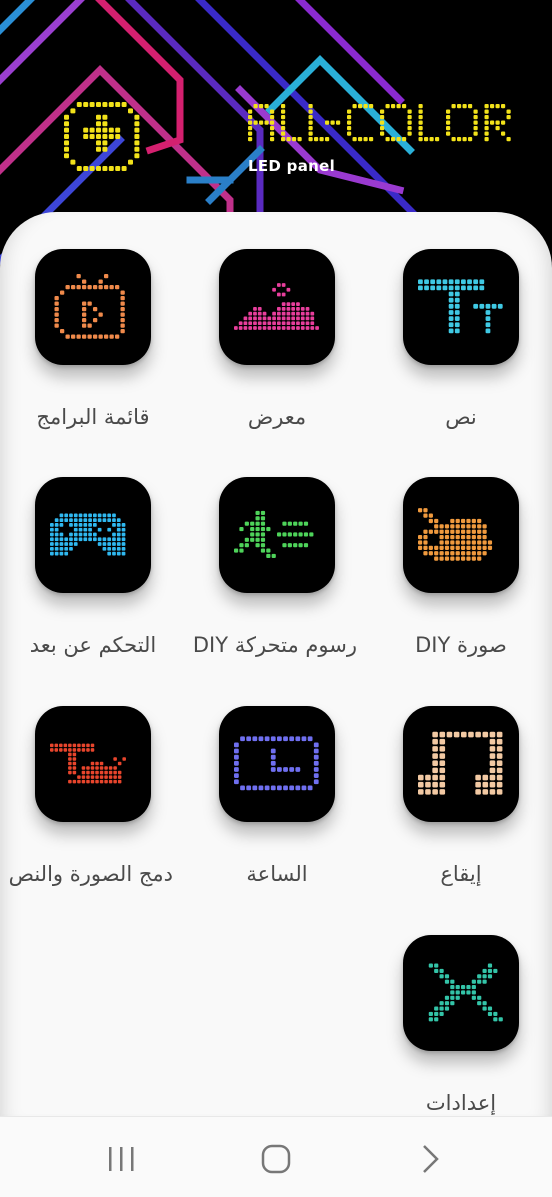  I want to click on clock-icon, so click(276, 763).